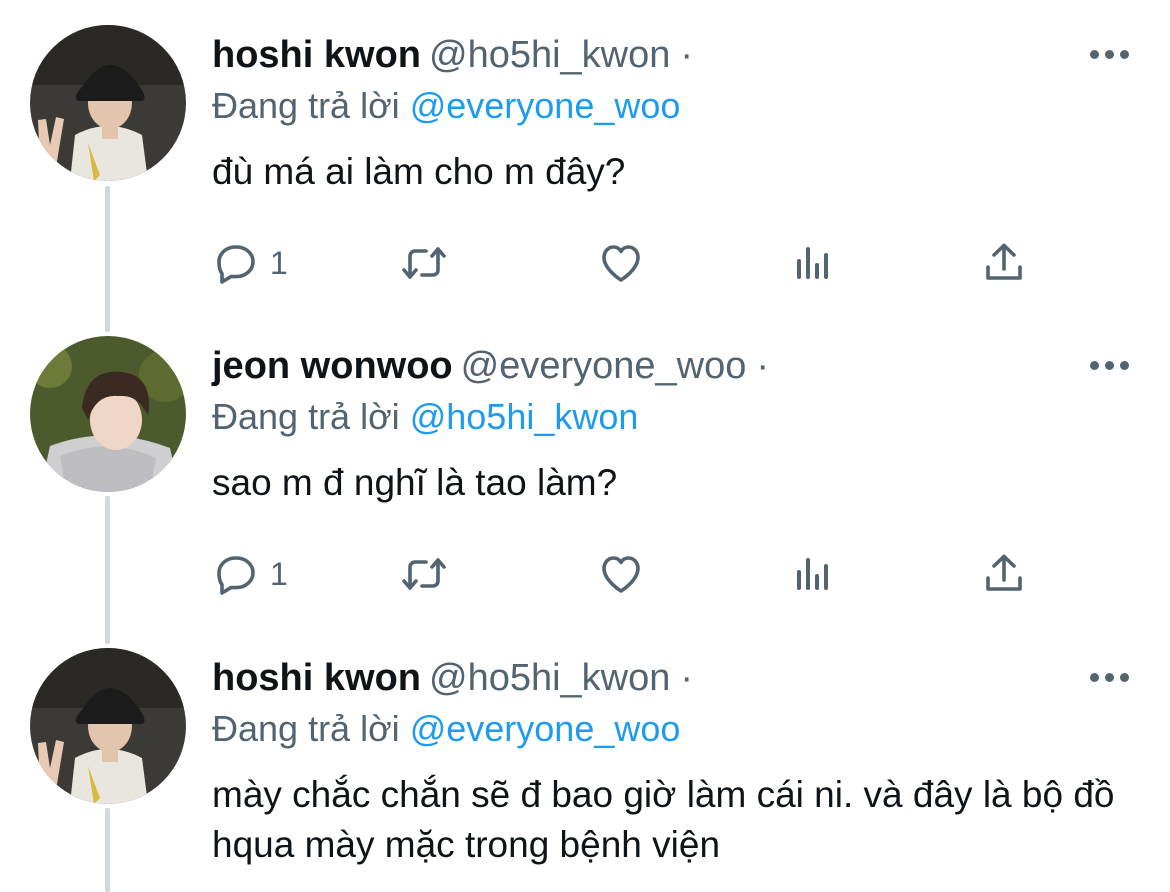 The image size is (1170, 892). Describe the element at coordinates (604, 366) in the screenshot. I see `user-handle: @everyone_woo` at that location.